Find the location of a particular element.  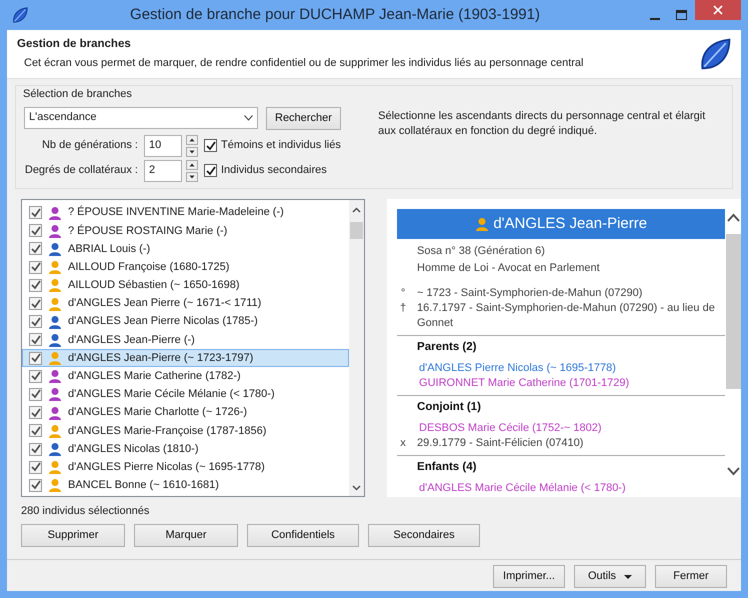

list-item: d'ANGLES Pierre Nicolas (~ 1695-1778) is located at coordinates (186, 467).